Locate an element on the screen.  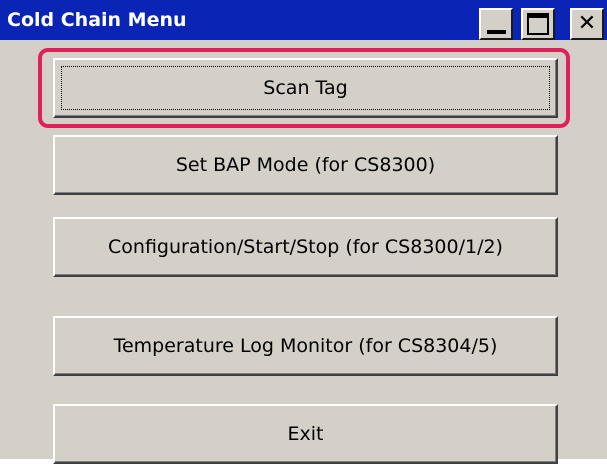
maximize-button is located at coordinates (538, 24).